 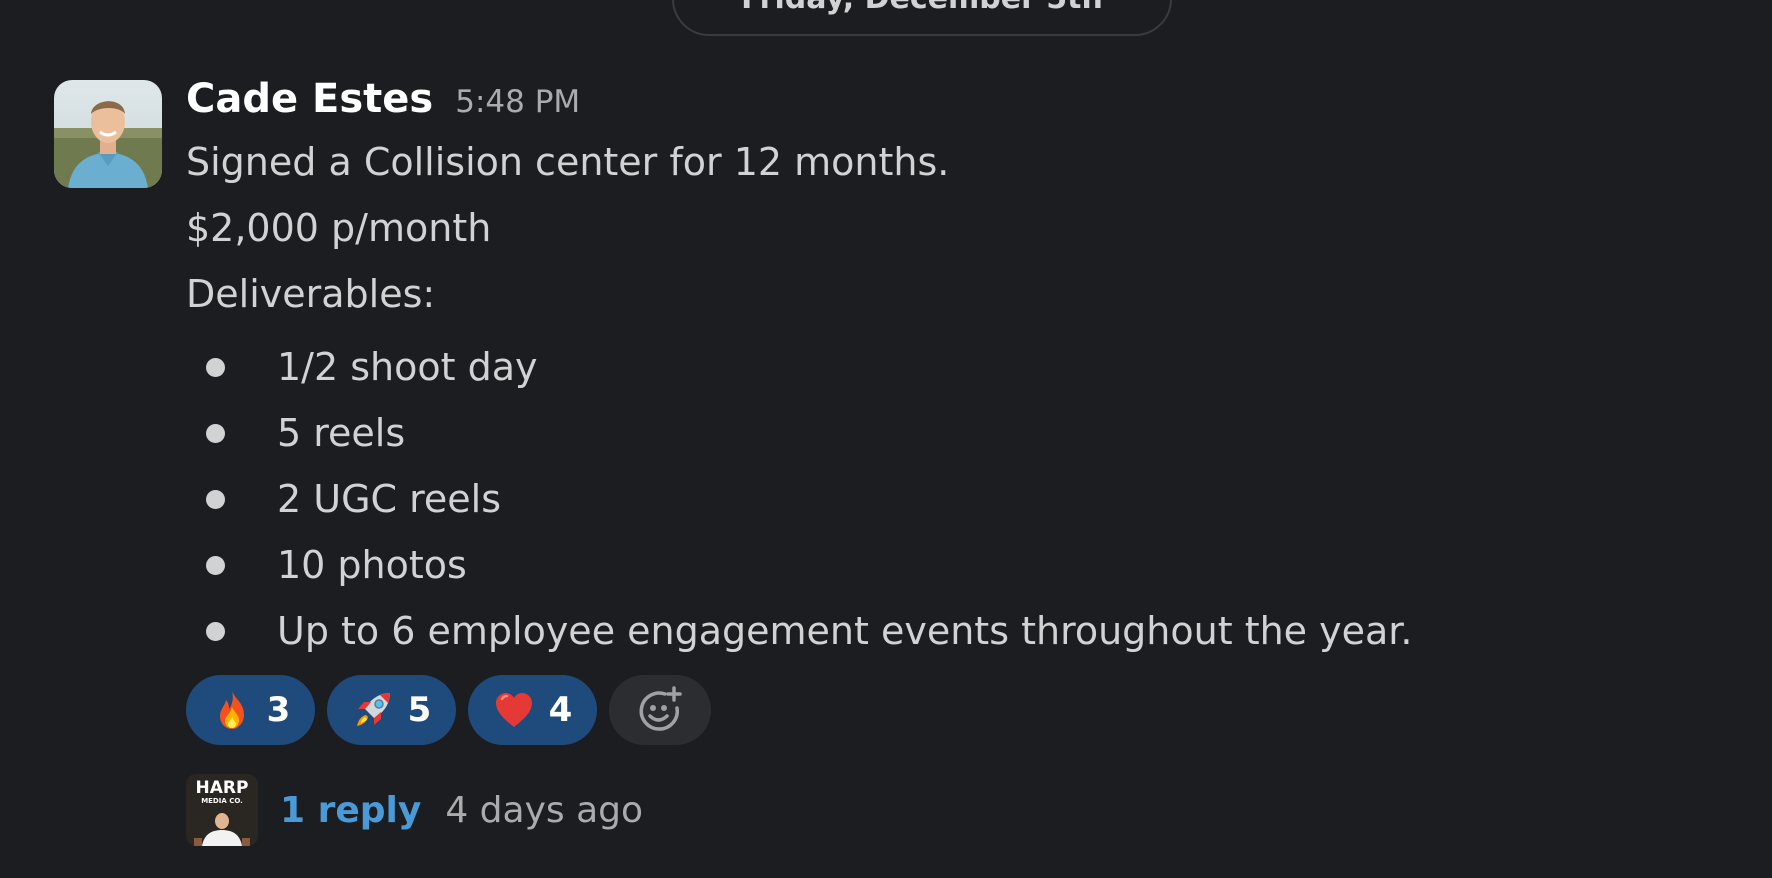 I want to click on message-header: Cade Estes 5:48 PM, so click(x=383, y=104).